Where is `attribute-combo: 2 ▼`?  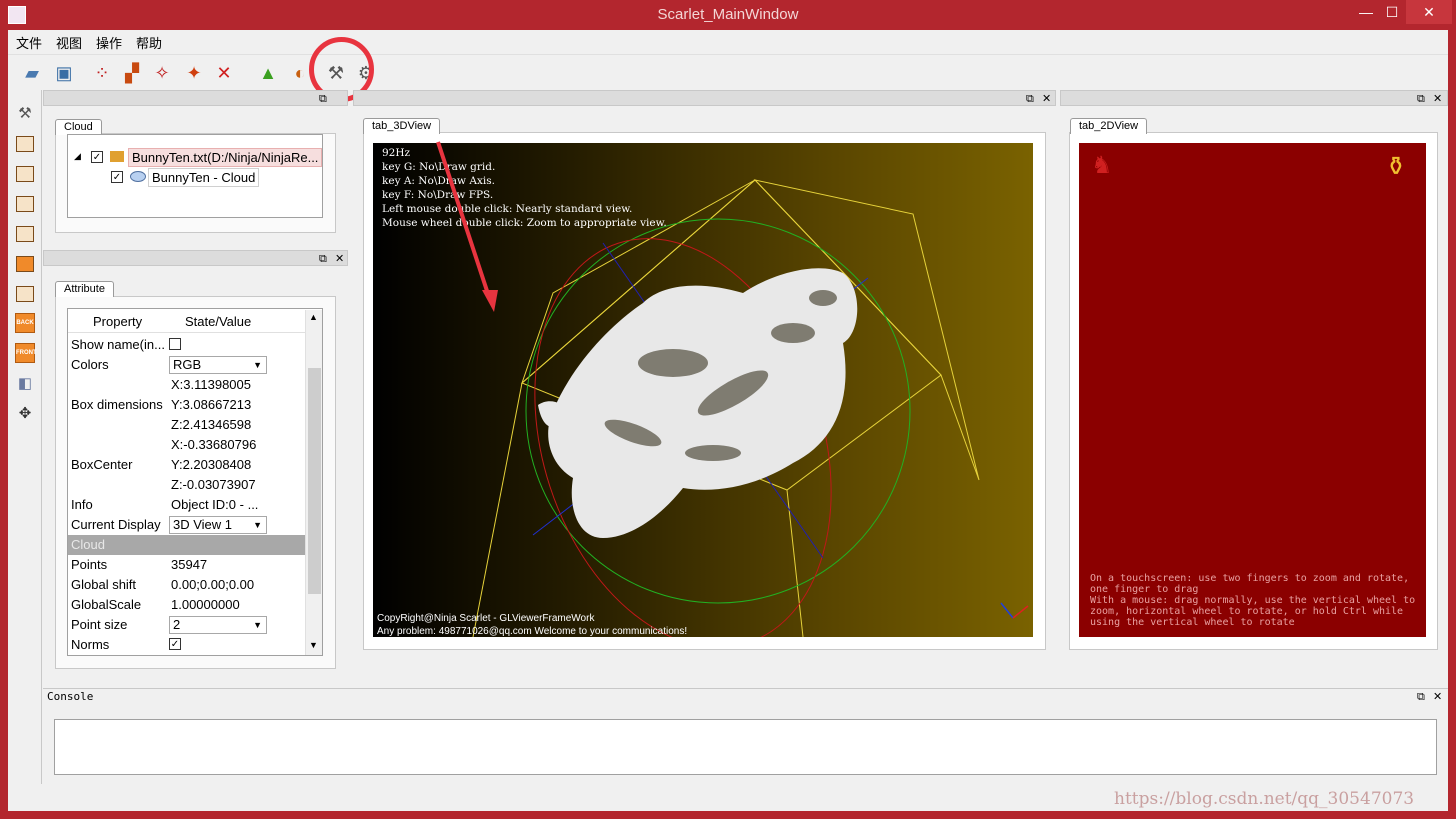
attribute-combo: 2 ▼ is located at coordinates (218, 625).